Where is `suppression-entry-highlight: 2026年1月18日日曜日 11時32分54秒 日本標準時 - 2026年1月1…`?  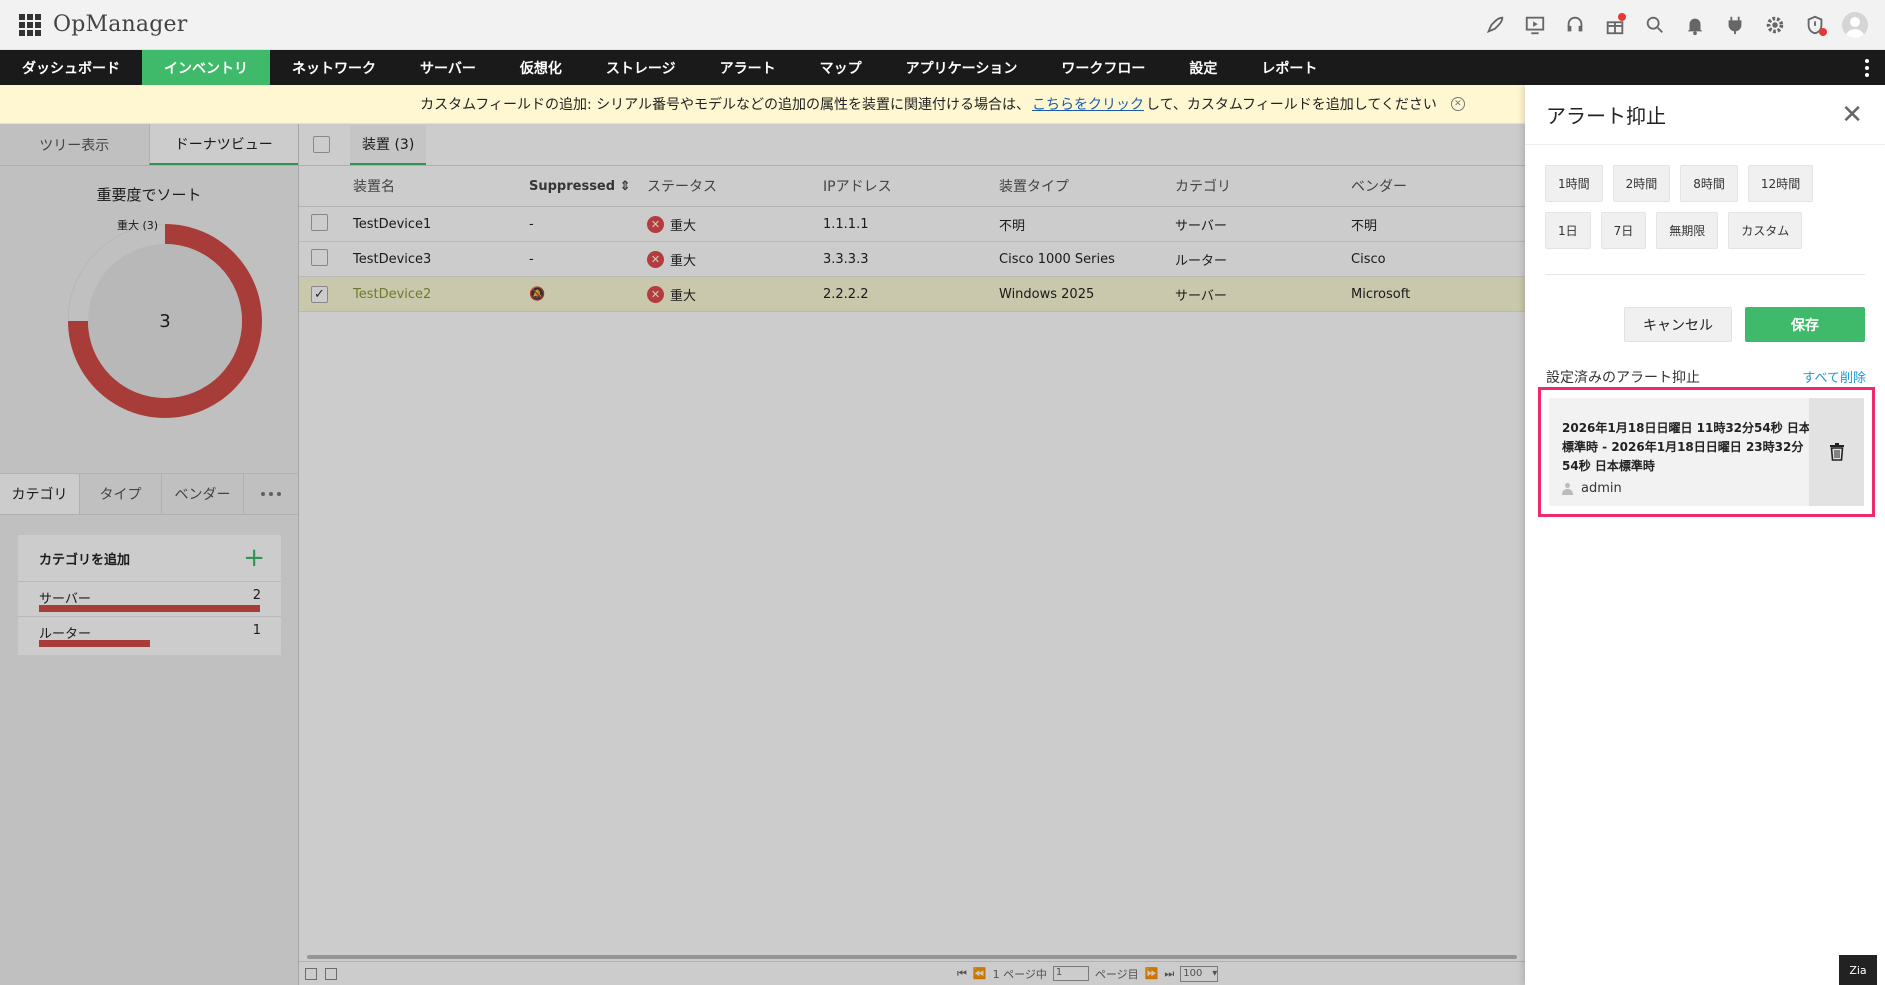 suppression-entry-highlight: 2026年1月18日日曜日 11時32分54秒 日本標準時 - 2026年1月1… is located at coordinates (1706, 452).